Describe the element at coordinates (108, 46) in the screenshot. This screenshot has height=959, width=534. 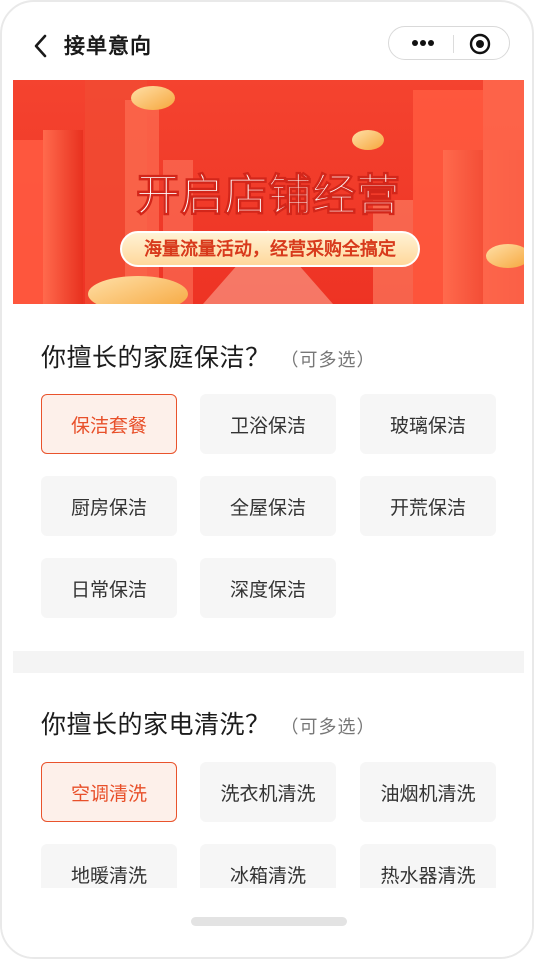
I see `page-title: 接单意向` at that location.